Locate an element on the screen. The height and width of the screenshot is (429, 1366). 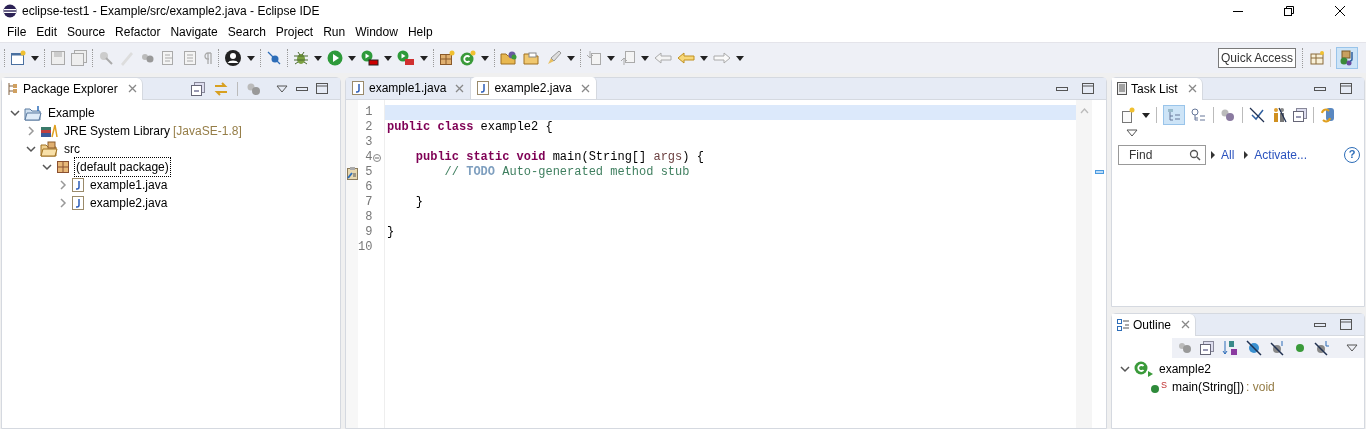
static-marker: S is located at coordinates (1164, 385).